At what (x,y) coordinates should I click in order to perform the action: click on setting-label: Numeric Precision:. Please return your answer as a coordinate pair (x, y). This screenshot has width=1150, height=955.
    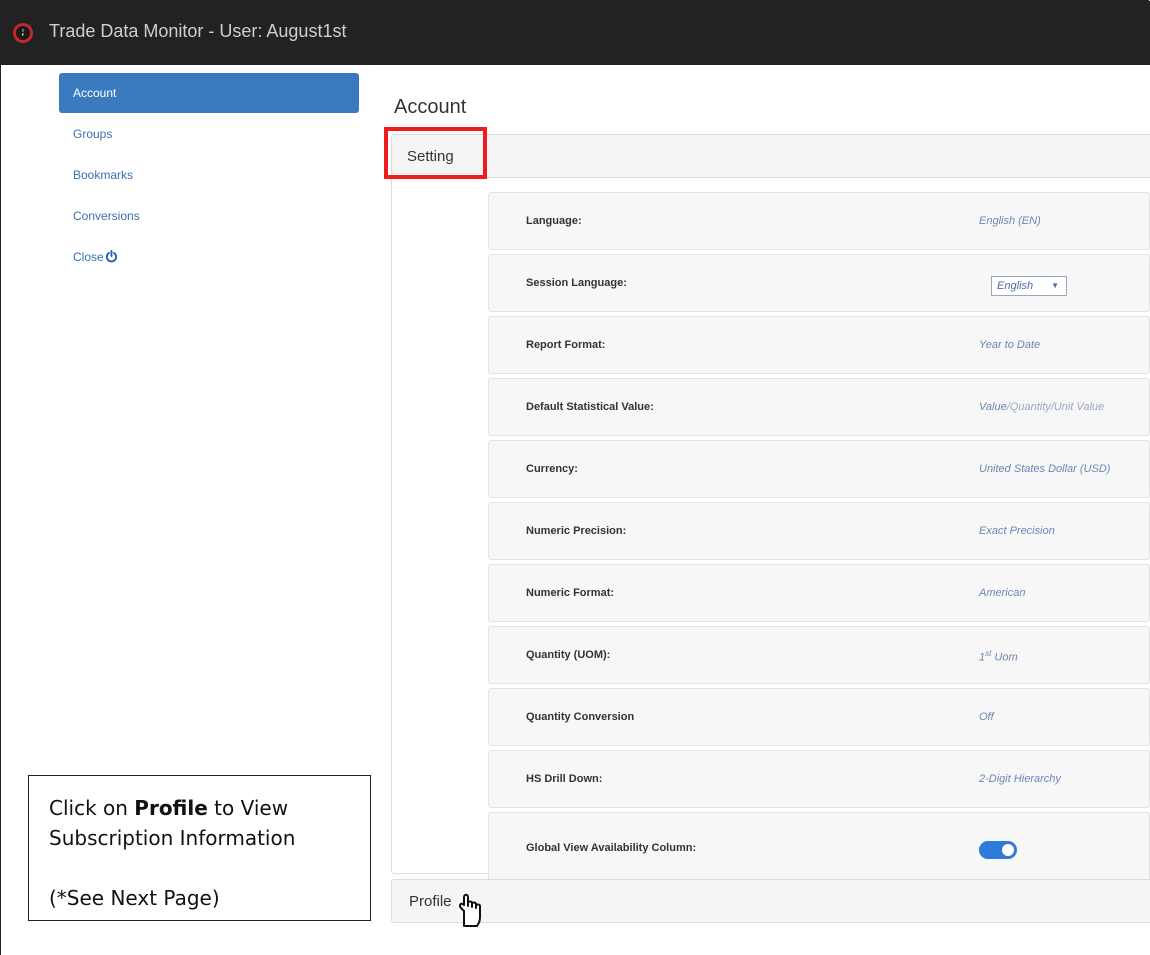
    Looking at the image, I should click on (576, 531).